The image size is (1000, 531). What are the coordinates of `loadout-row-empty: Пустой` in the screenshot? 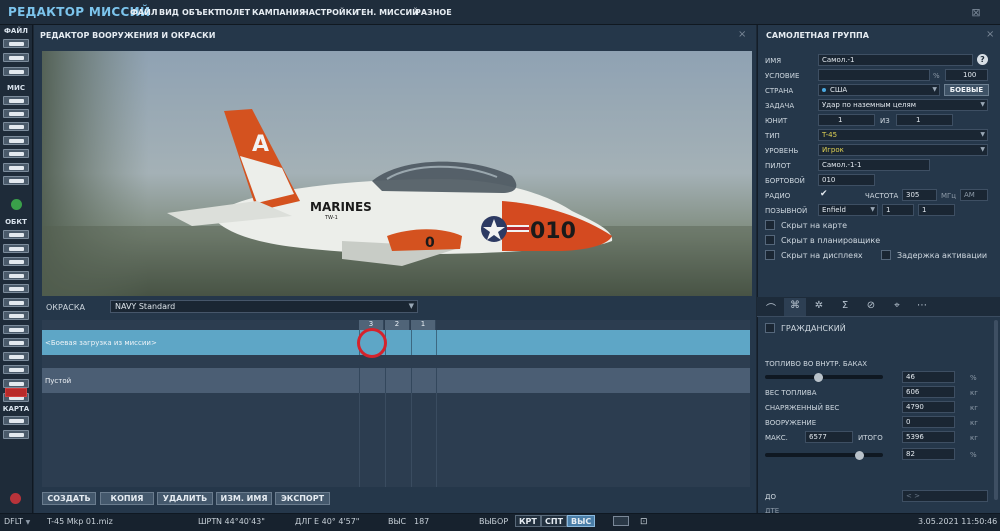 It's located at (396, 380).